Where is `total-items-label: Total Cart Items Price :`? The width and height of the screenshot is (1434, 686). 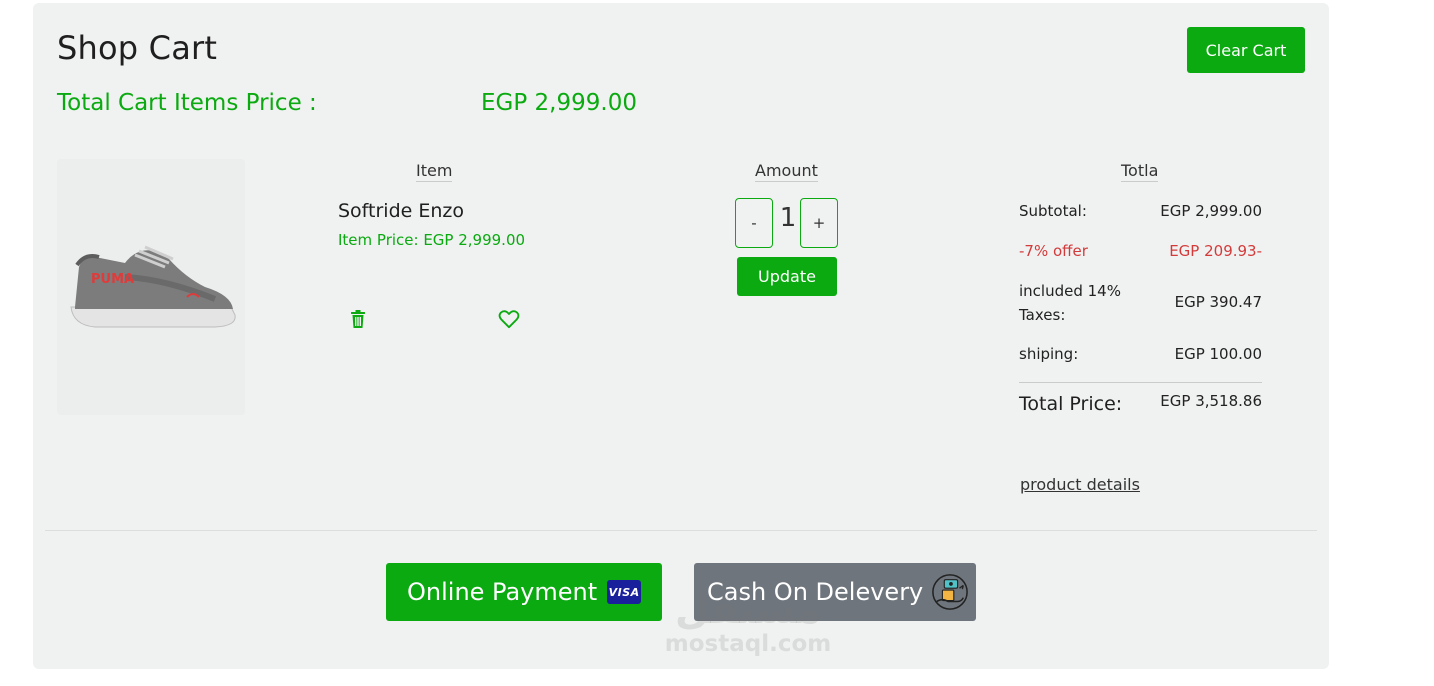
total-items-label: Total Cart Items Price : is located at coordinates (187, 103).